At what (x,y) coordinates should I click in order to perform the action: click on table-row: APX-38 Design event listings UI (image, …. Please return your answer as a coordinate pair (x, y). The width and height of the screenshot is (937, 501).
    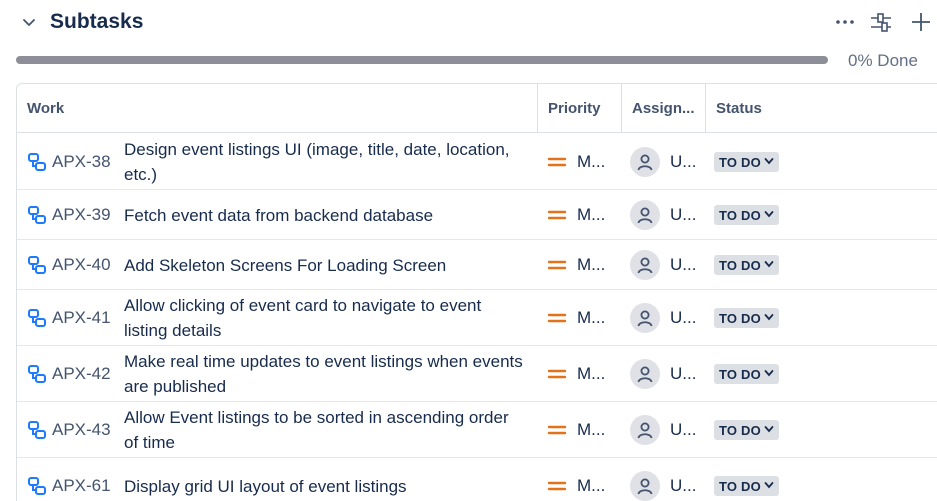
    Looking at the image, I should click on (477, 162).